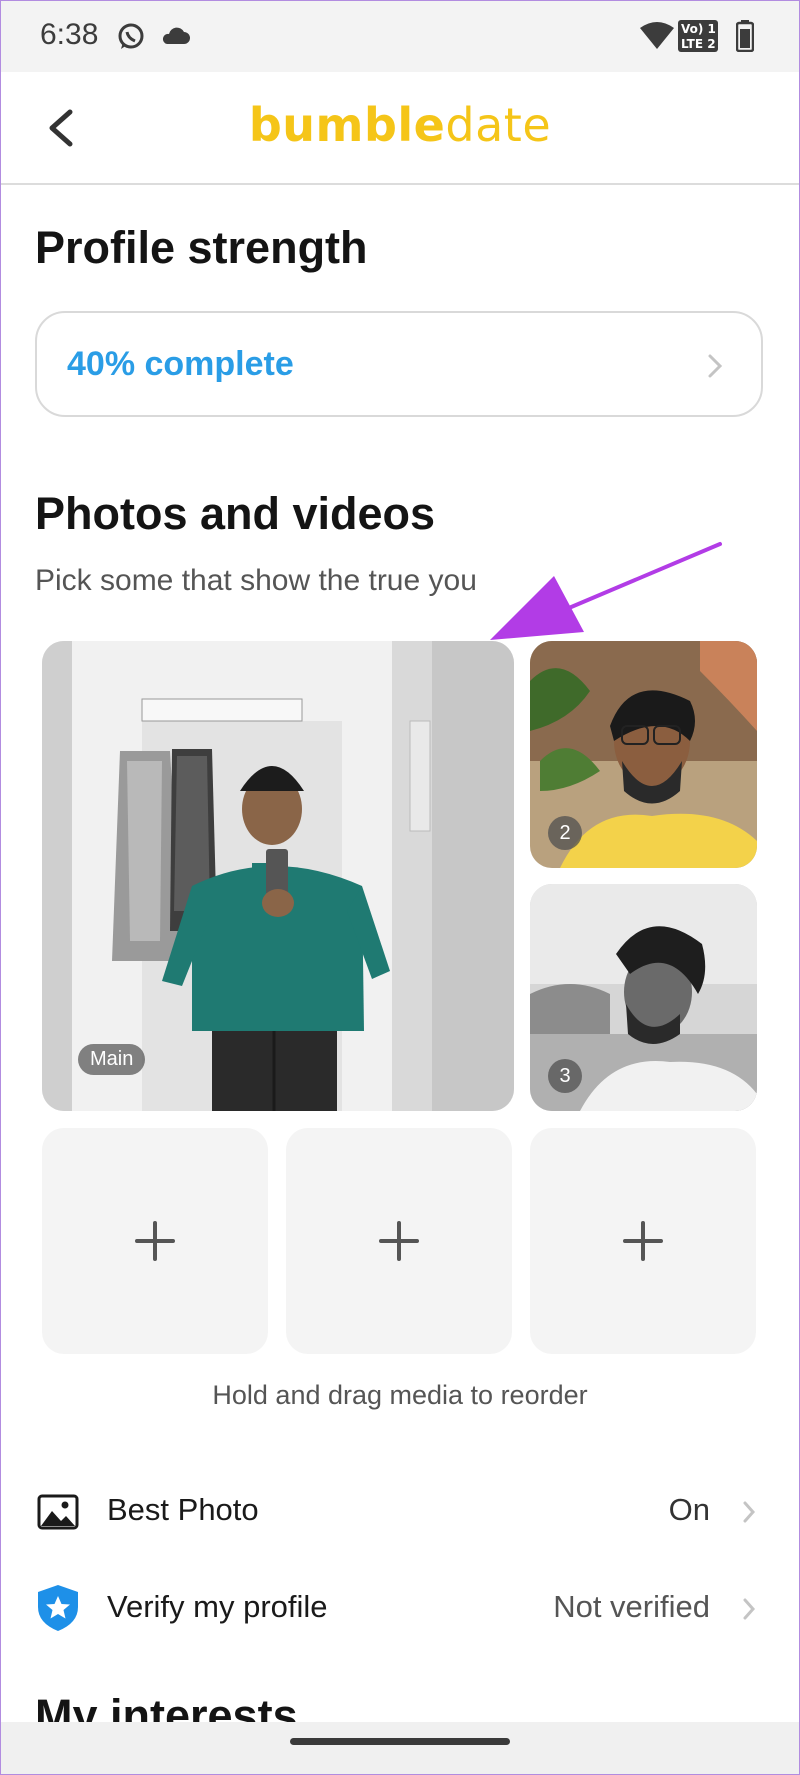 Image resolution: width=800 pixels, height=1775 pixels. I want to click on annotation-arrow, so click(606, 591).